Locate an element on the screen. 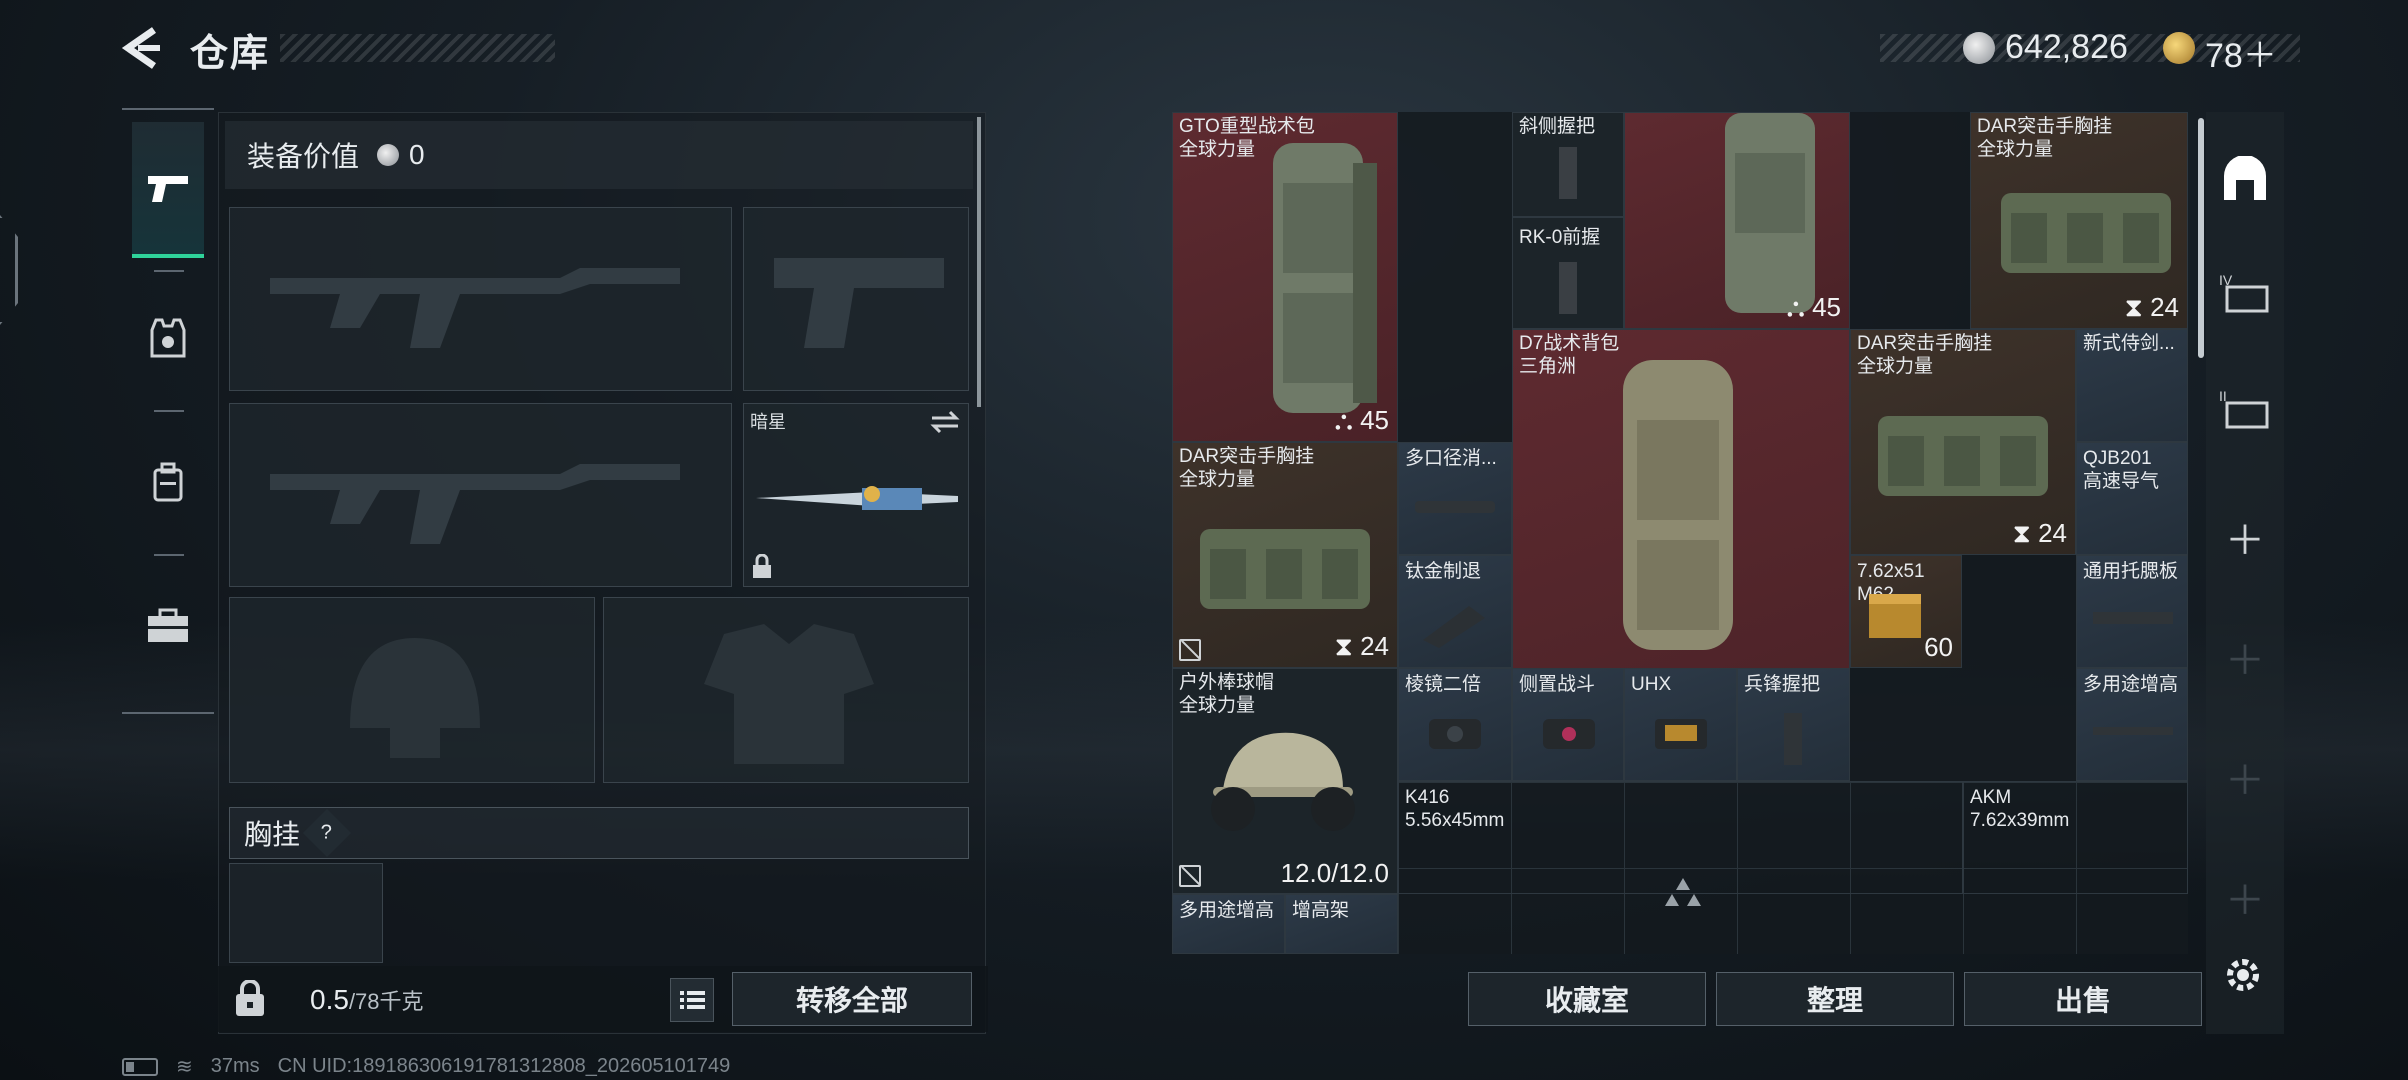  melee-slot: 暗星 is located at coordinates (856, 495).